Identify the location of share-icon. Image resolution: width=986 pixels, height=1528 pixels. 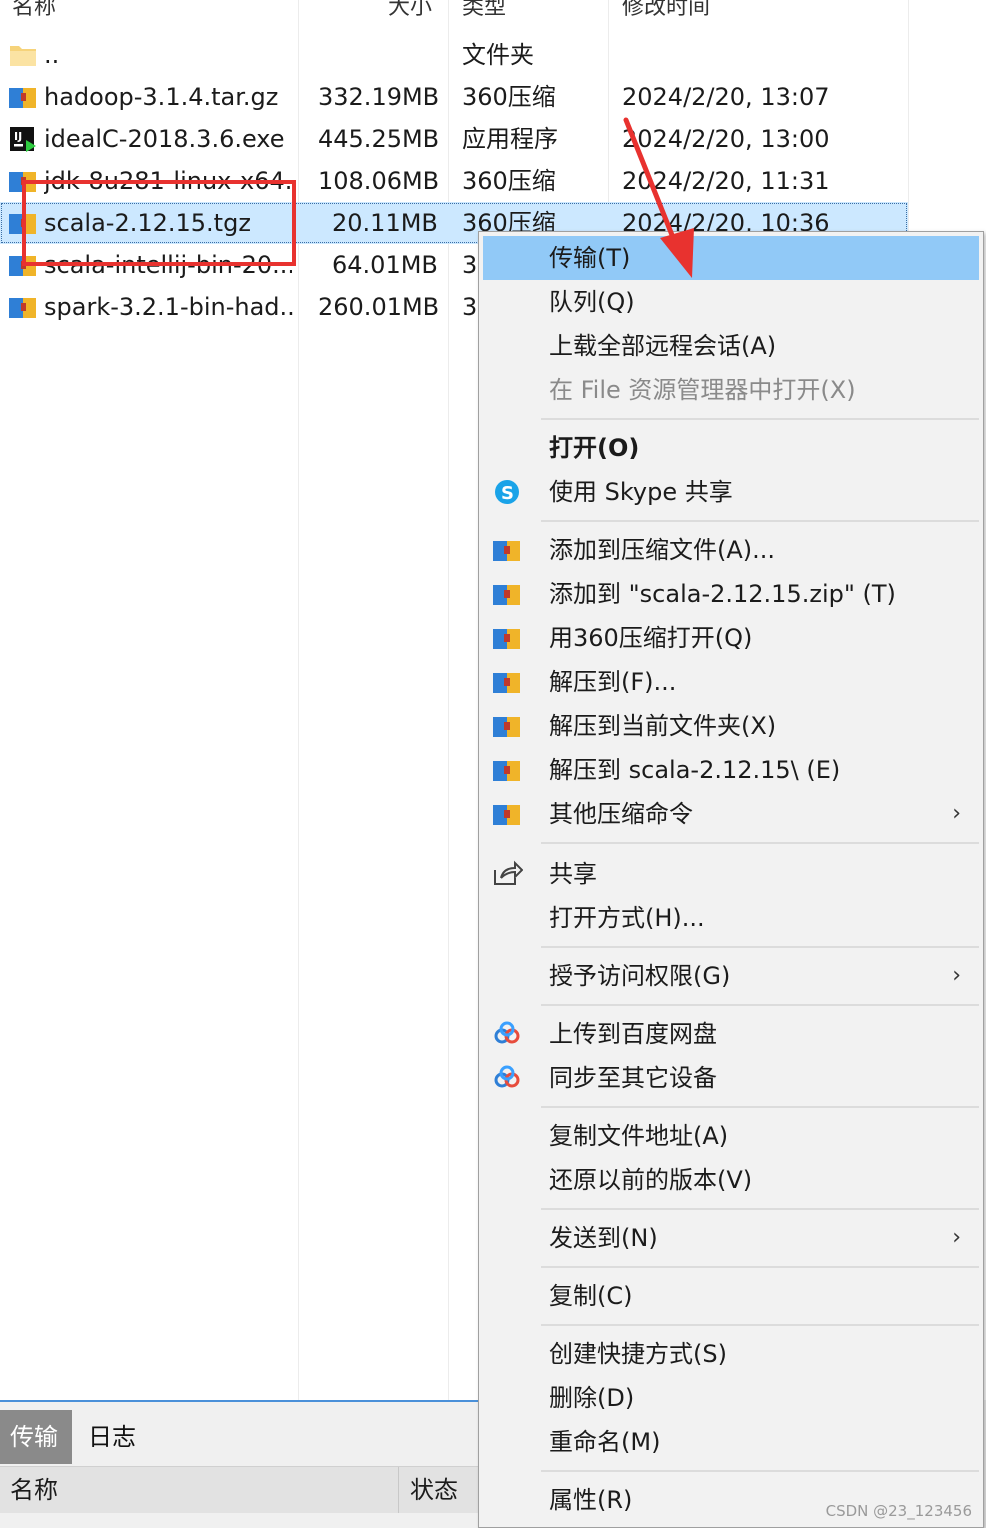
(508, 872).